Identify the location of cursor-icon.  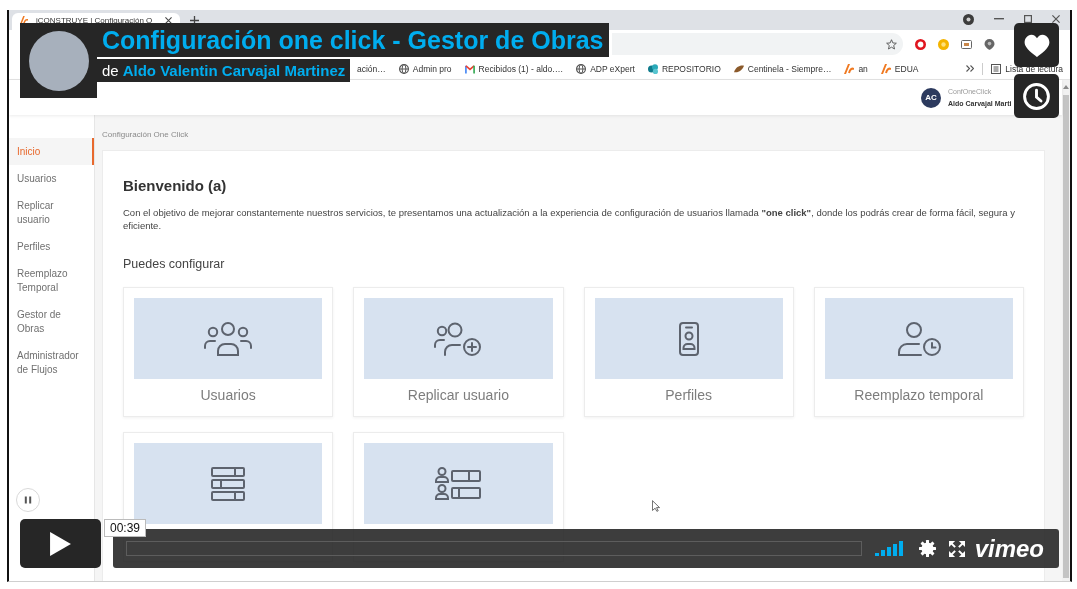
(656, 506).